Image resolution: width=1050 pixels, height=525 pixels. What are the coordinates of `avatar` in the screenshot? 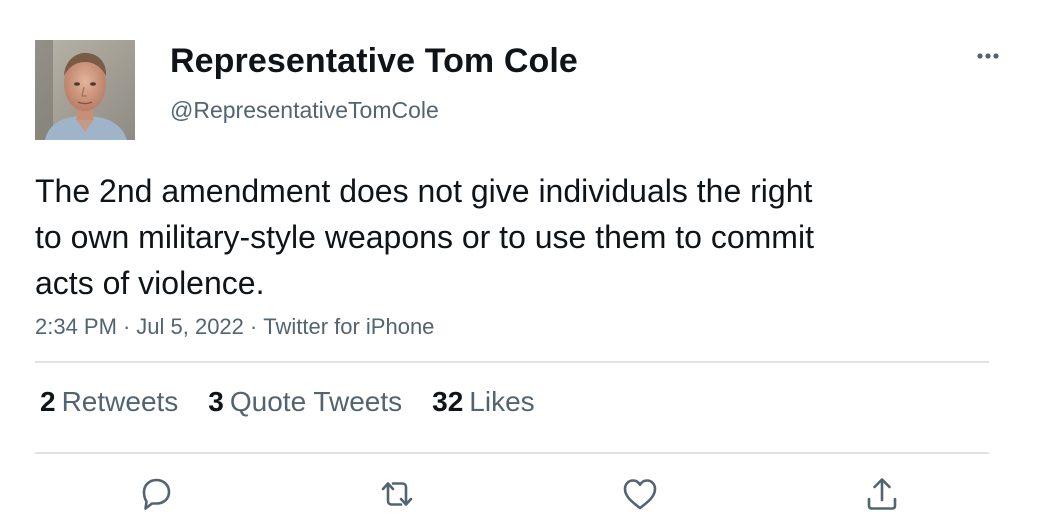 It's located at (85, 90).